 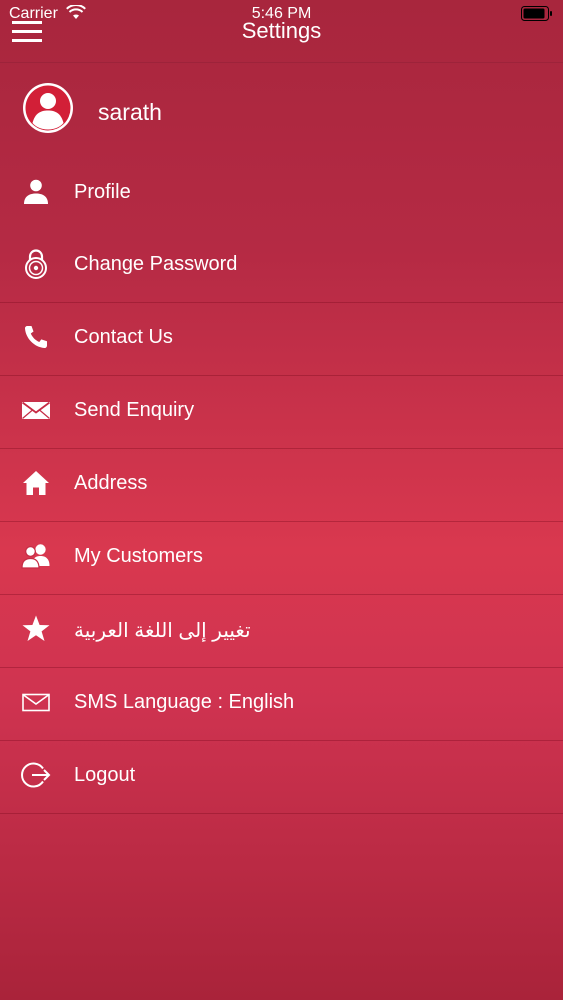 What do you see at coordinates (36, 628) in the screenshot?
I see `star-icon` at bounding box center [36, 628].